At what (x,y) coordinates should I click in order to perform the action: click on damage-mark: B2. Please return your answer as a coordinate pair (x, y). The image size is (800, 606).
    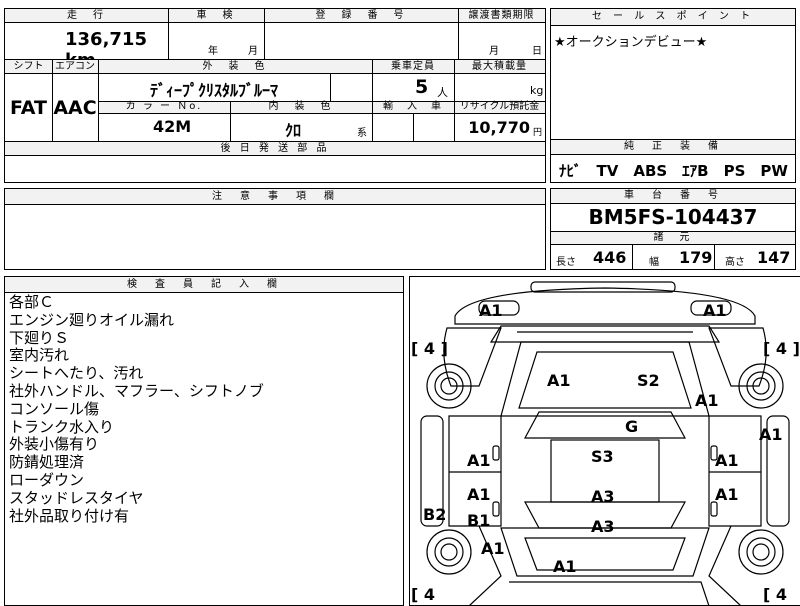
    Looking at the image, I should click on (434, 514).